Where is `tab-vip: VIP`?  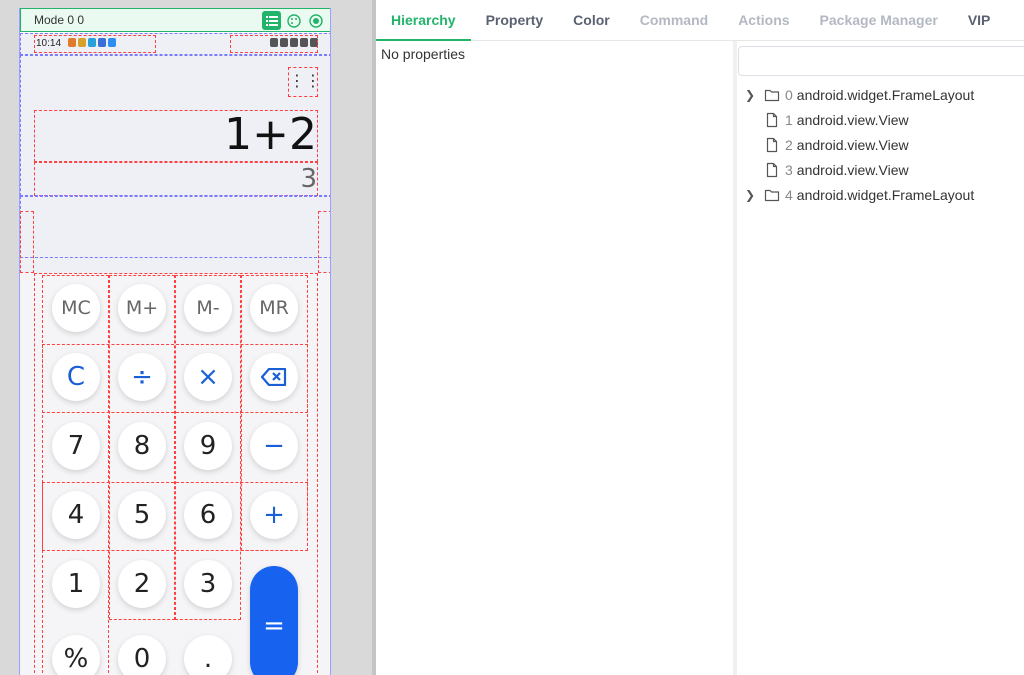
tab-vip: VIP is located at coordinates (979, 20).